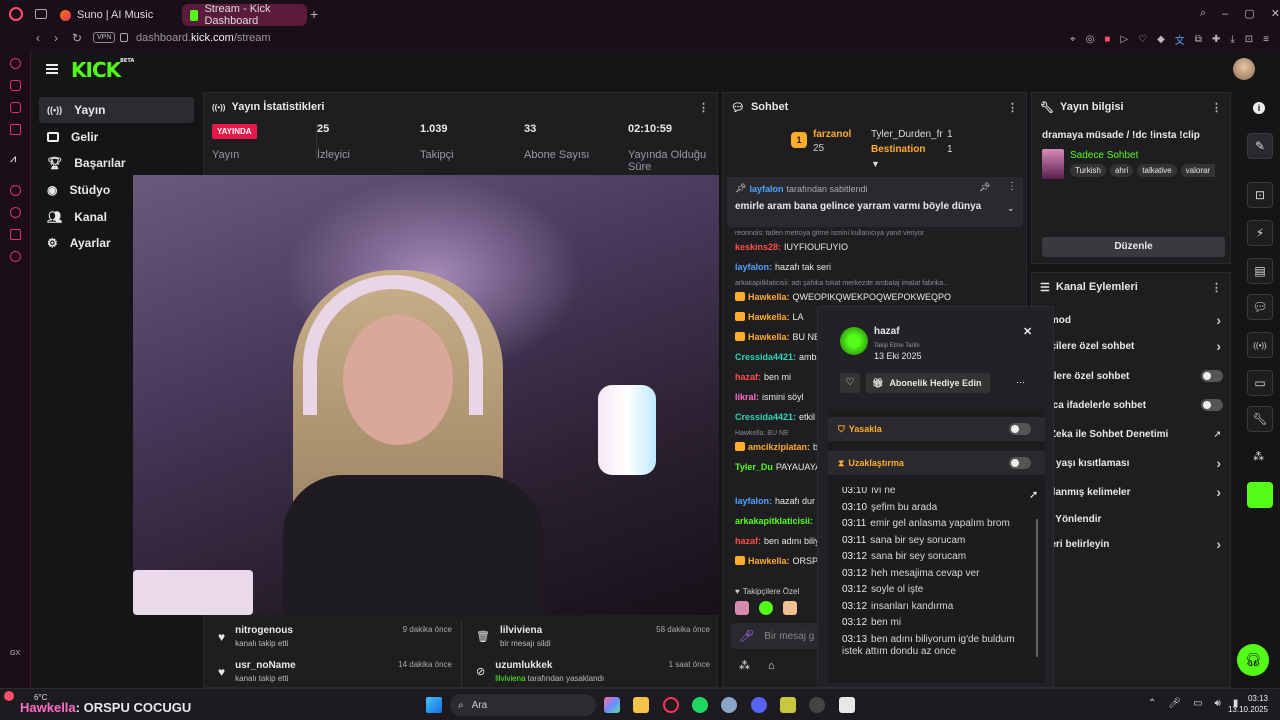 The image size is (1280, 720). I want to click on tray-chevron-icon: ⌃, so click(1152, 703).